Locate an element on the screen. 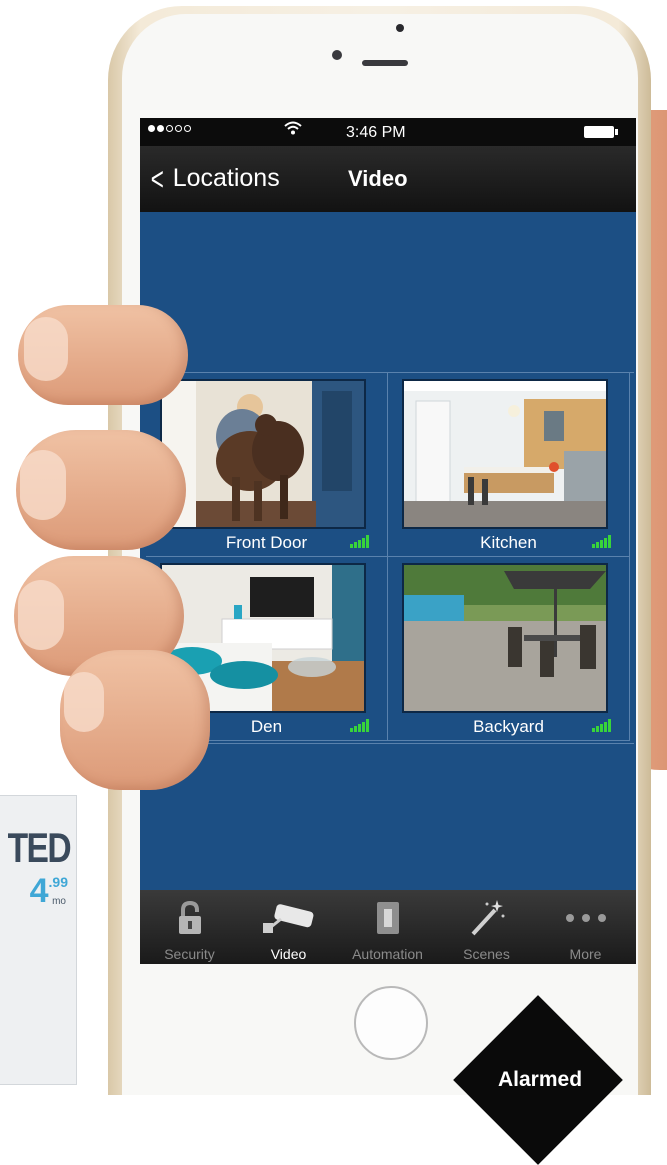  tab-label-automation: Automation is located at coordinates (387, 954).